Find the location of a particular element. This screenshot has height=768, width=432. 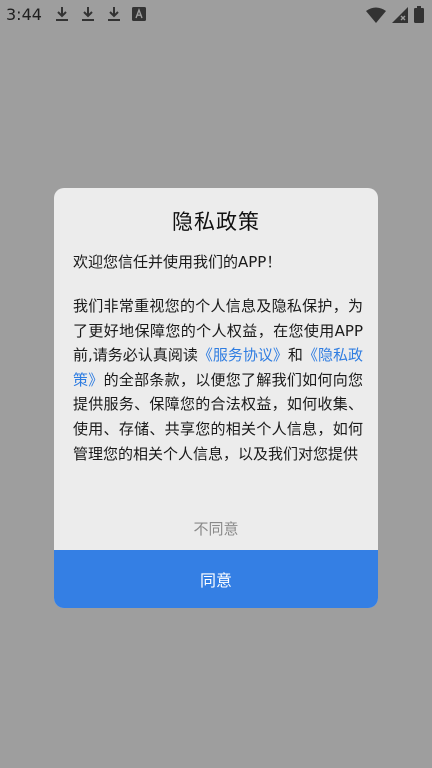

notification-icons is located at coordinates (100, 14).